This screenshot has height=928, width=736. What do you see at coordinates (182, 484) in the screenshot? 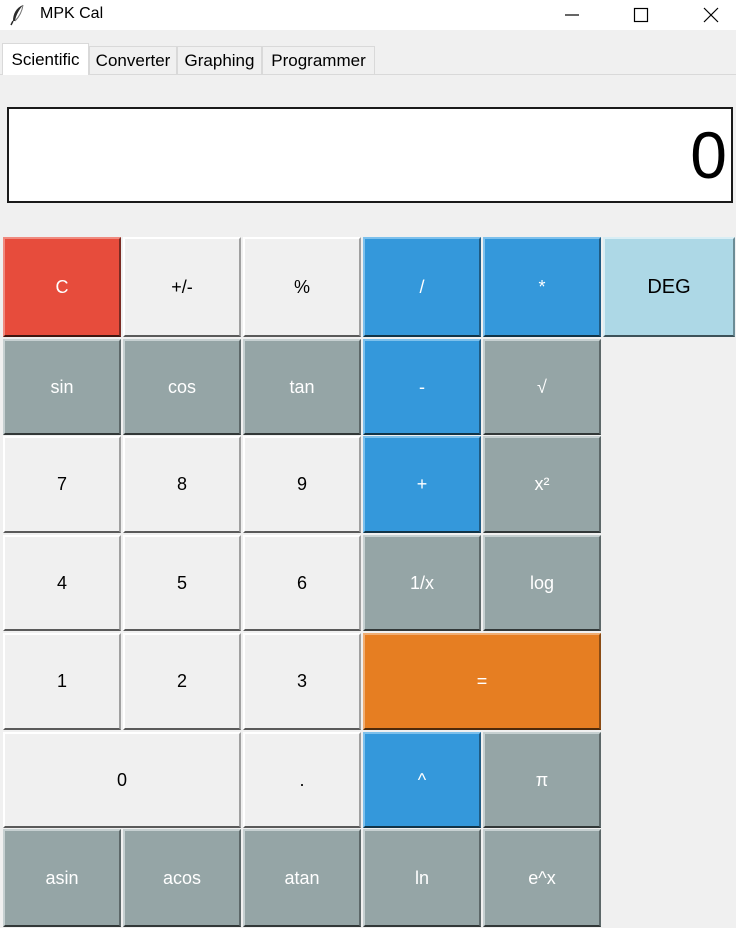
I see `digit-8-button: 8` at bounding box center [182, 484].